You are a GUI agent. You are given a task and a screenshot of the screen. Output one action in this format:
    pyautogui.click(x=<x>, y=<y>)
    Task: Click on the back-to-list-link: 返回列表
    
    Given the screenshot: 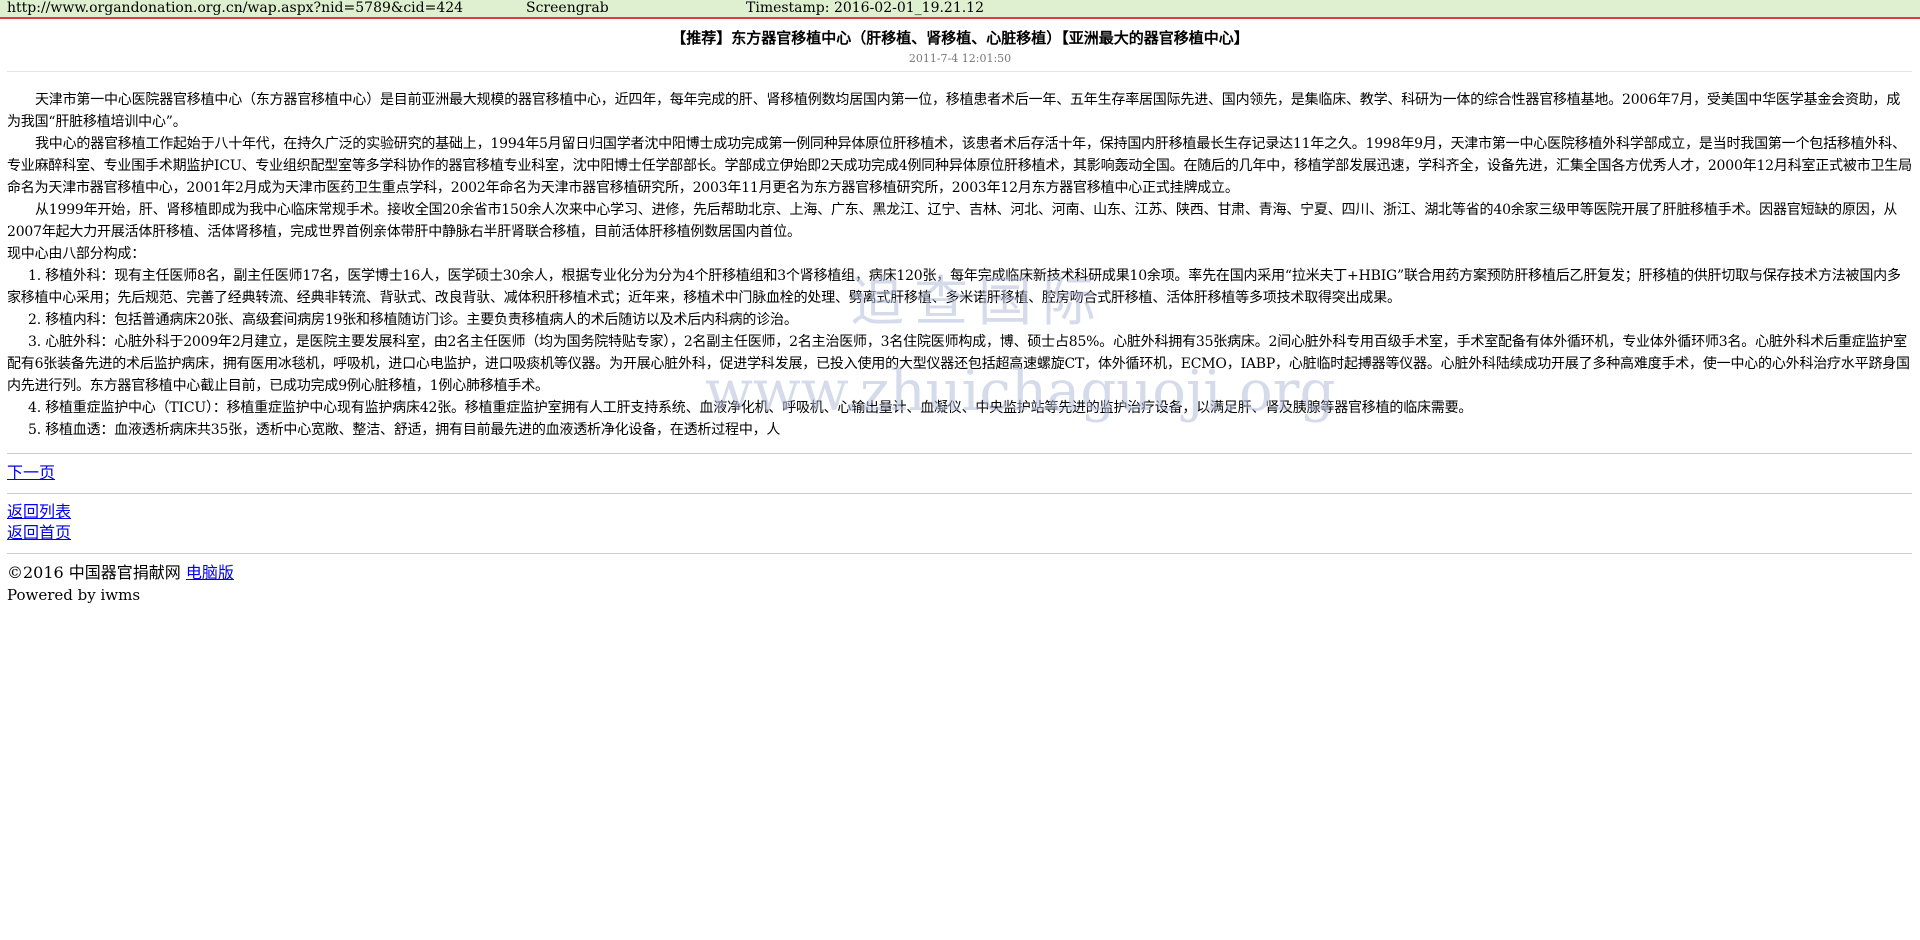 What is the action you would take?
    pyautogui.click(x=39, y=512)
    